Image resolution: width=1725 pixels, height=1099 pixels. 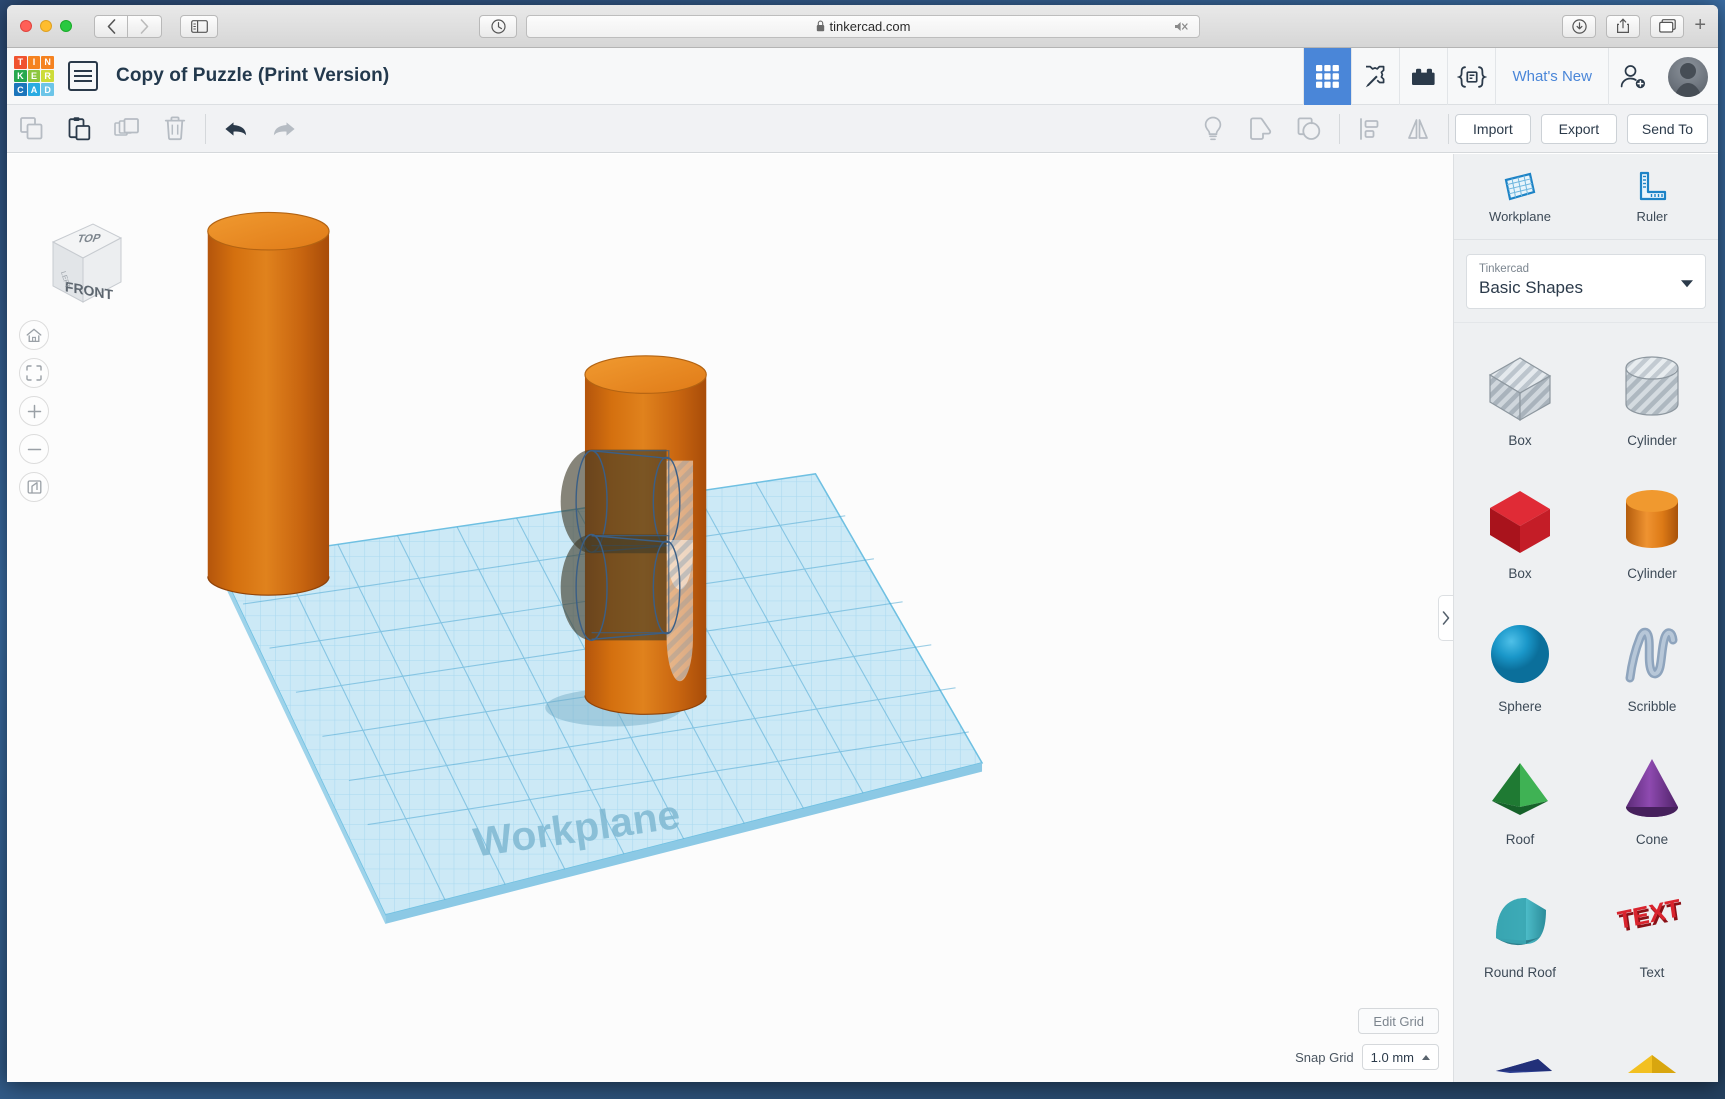 I want to click on panel-tools: Workplane Ruler, so click(x=1586, y=197).